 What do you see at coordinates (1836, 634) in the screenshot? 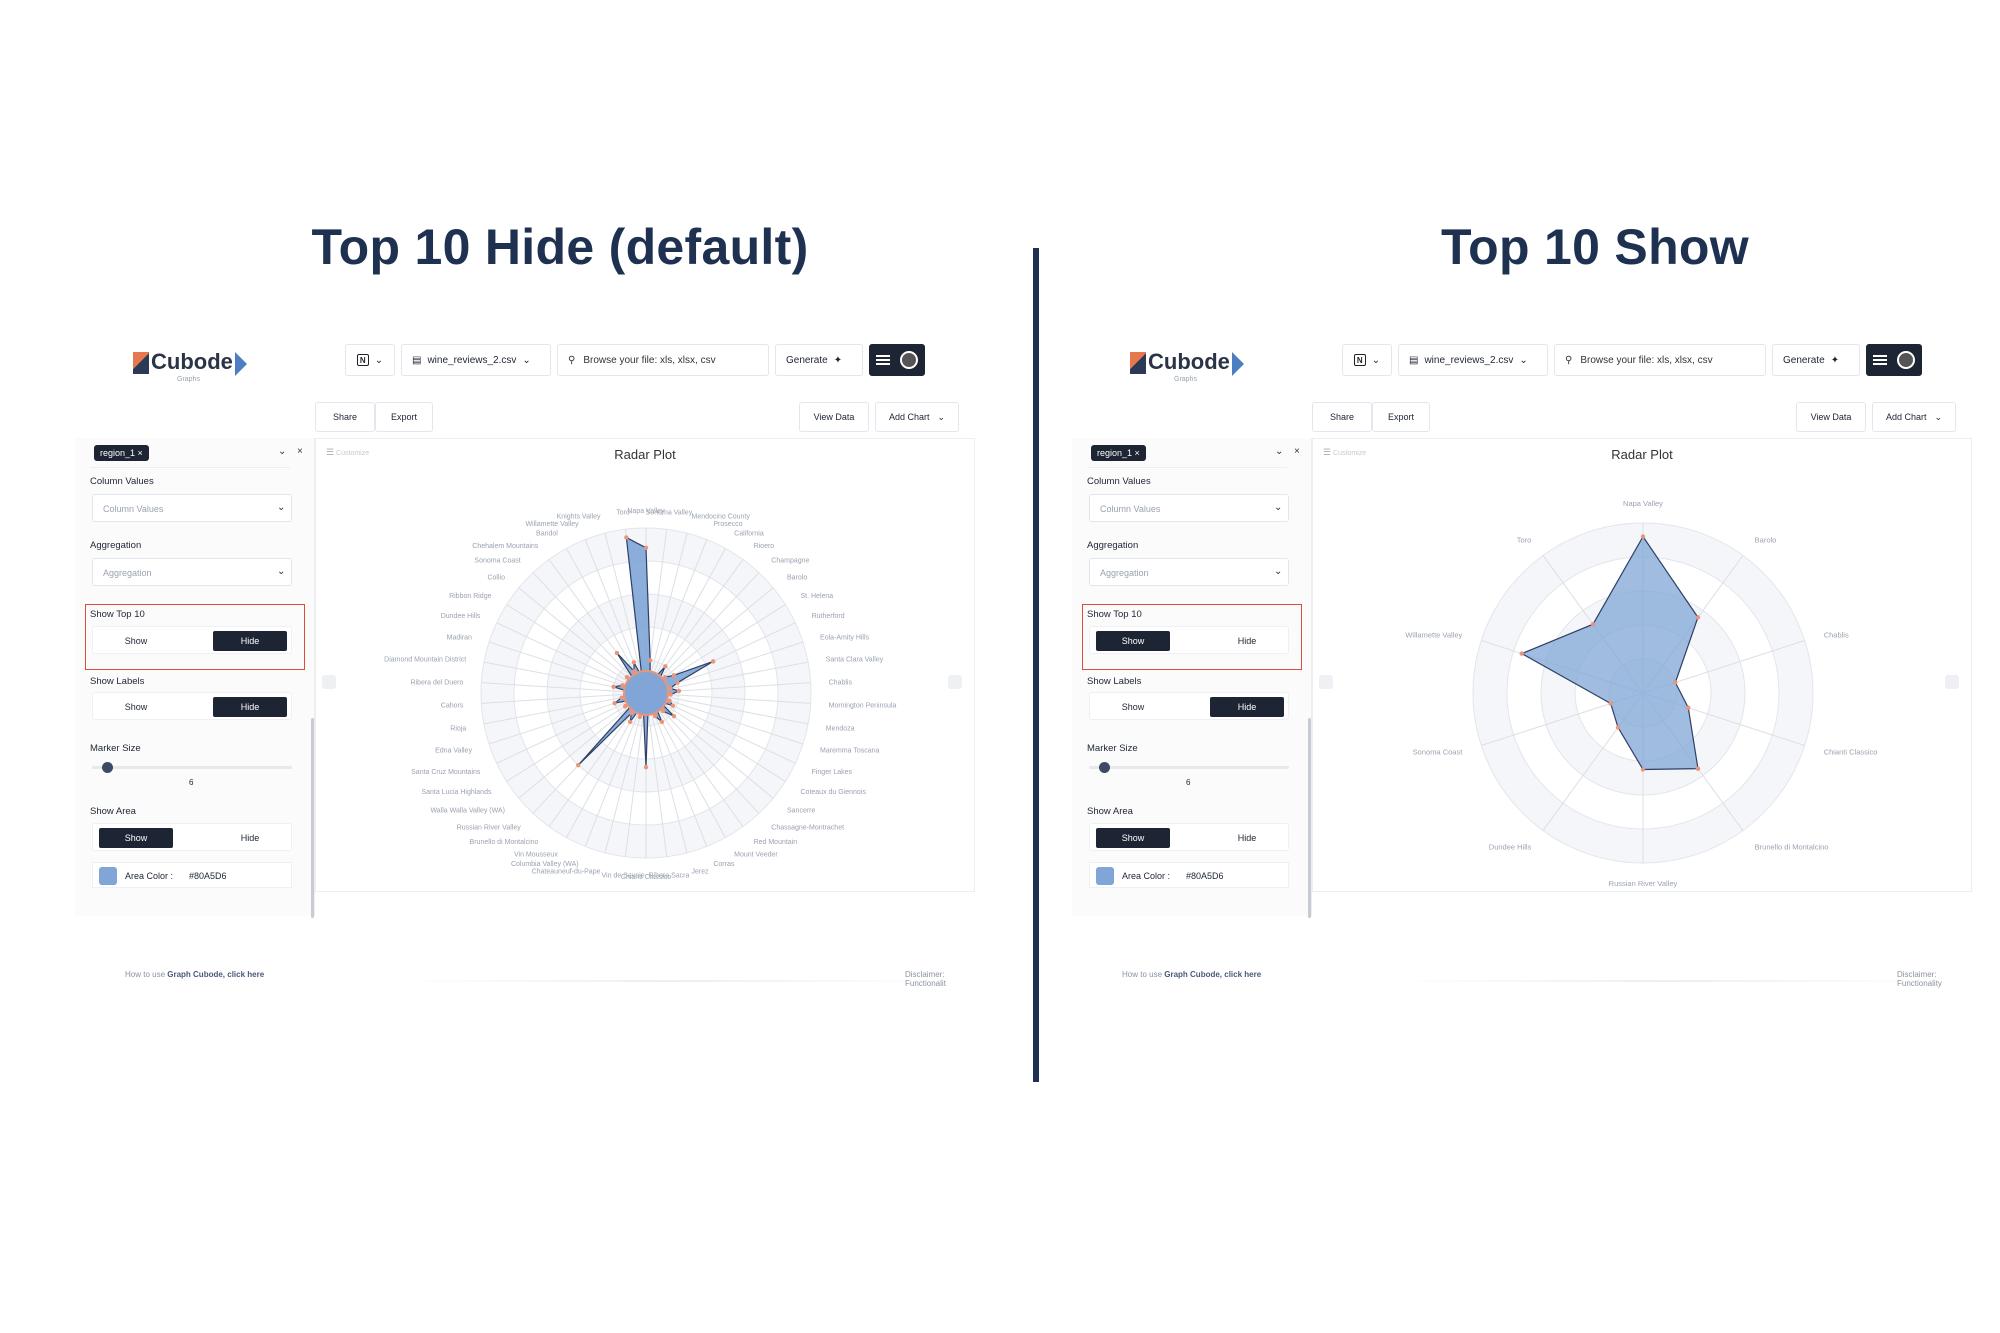
I see `radar-category-label: Chablis` at bounding box center [1836, 634].